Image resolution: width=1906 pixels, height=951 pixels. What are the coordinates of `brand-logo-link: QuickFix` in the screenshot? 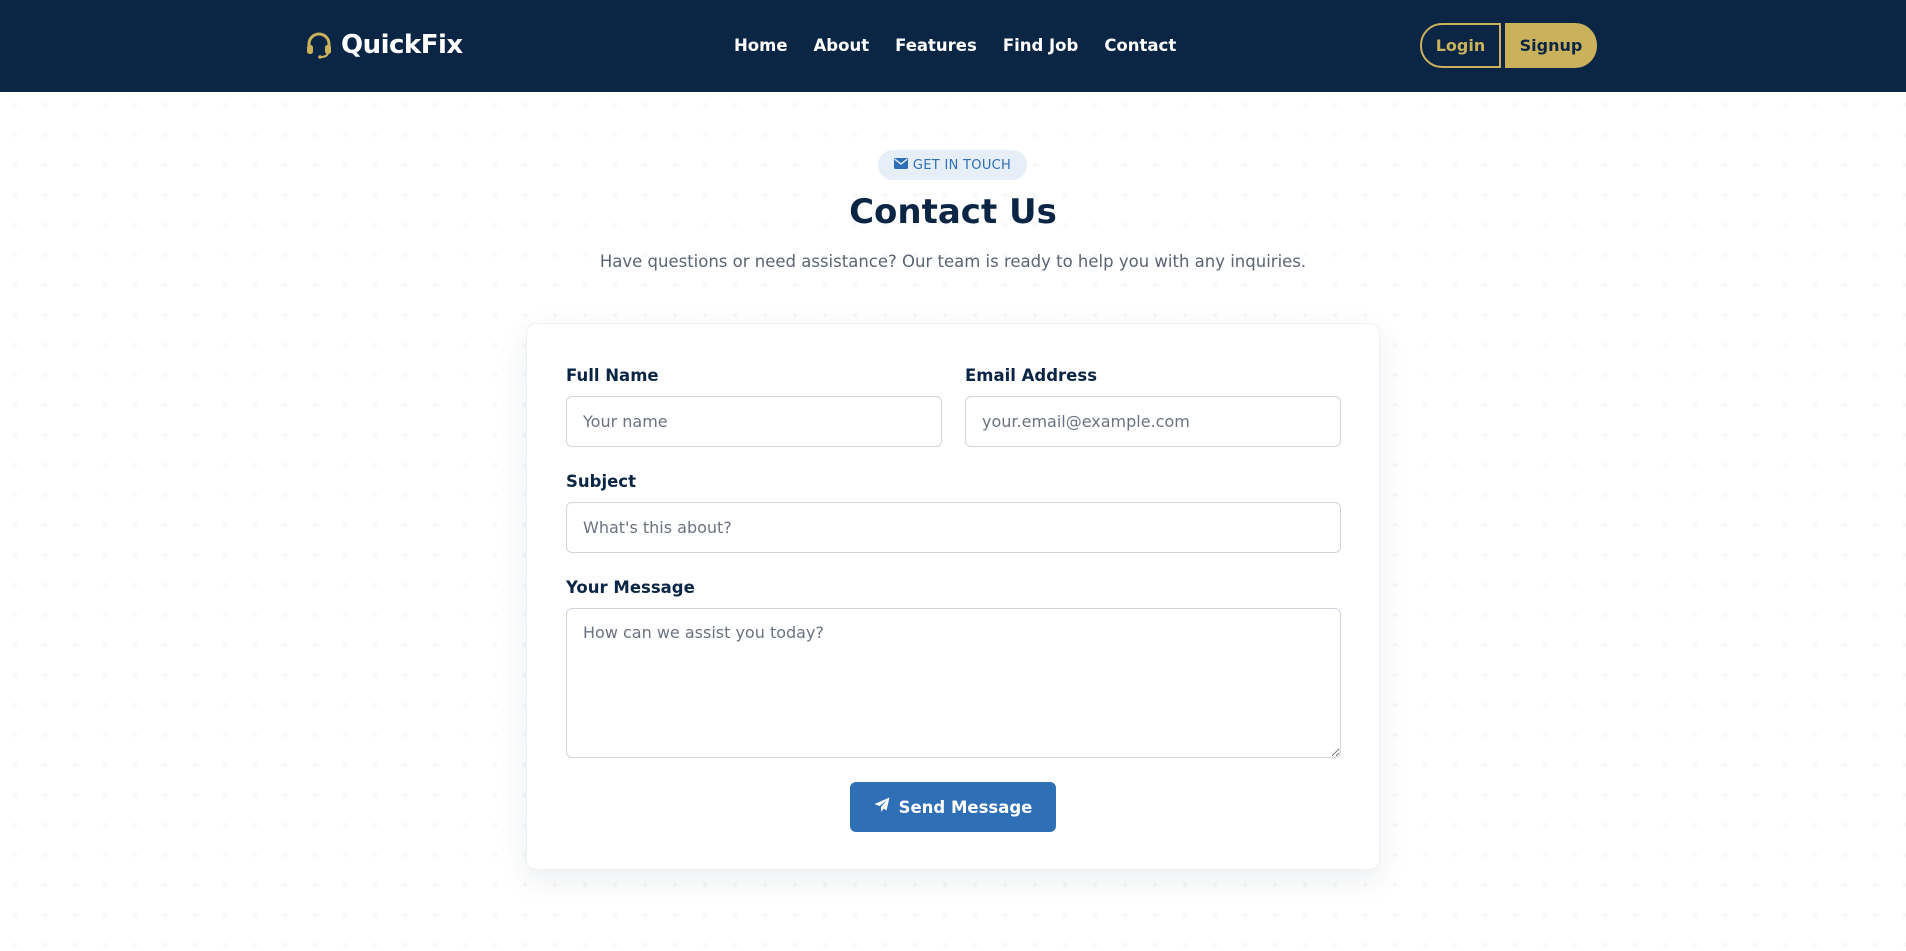 It's located at (383, 45).